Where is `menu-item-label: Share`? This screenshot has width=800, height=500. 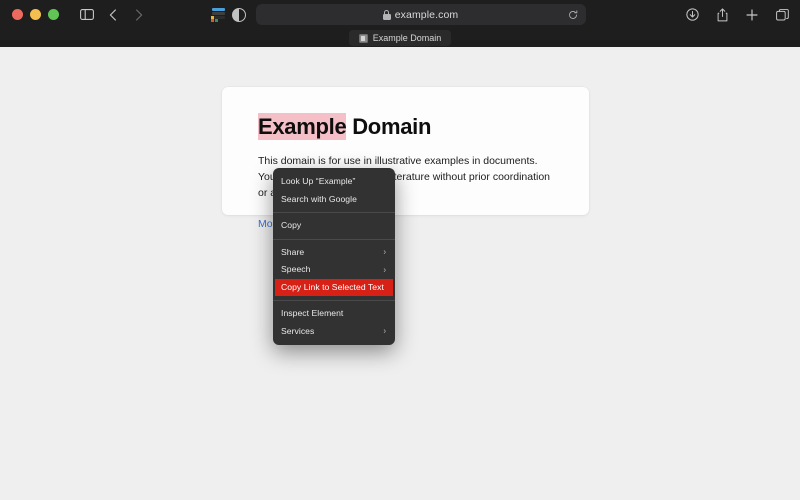 menu-item-label: Share is located at coordinates (293, 251).